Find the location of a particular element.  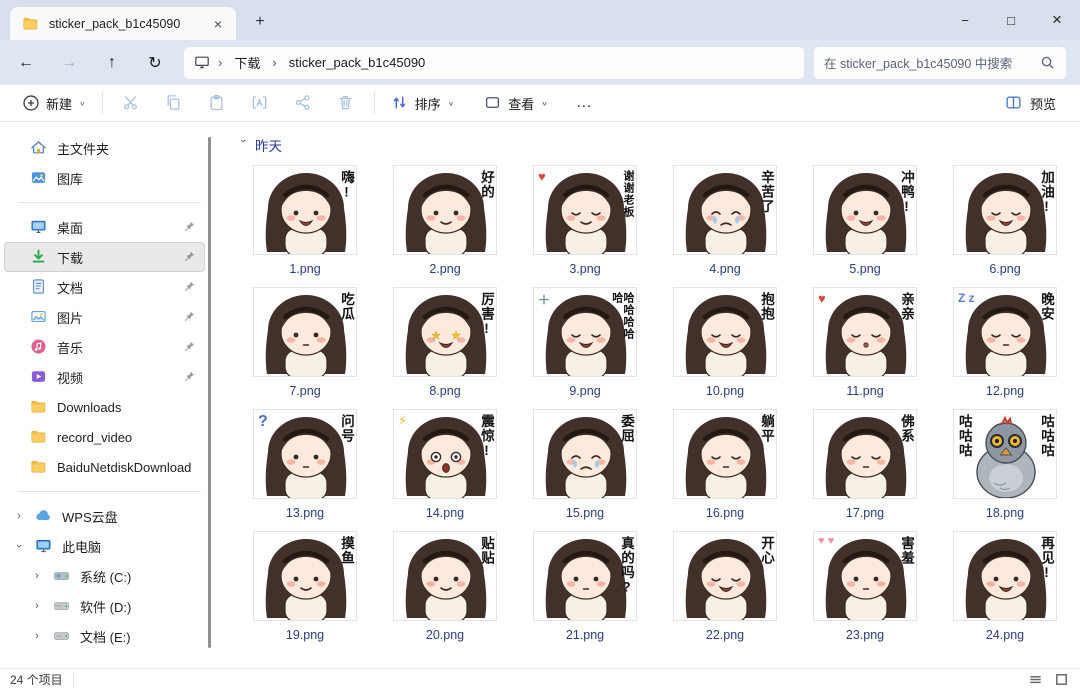

sidebar-item-folder: Downloads is located at coordinates (104, 407).